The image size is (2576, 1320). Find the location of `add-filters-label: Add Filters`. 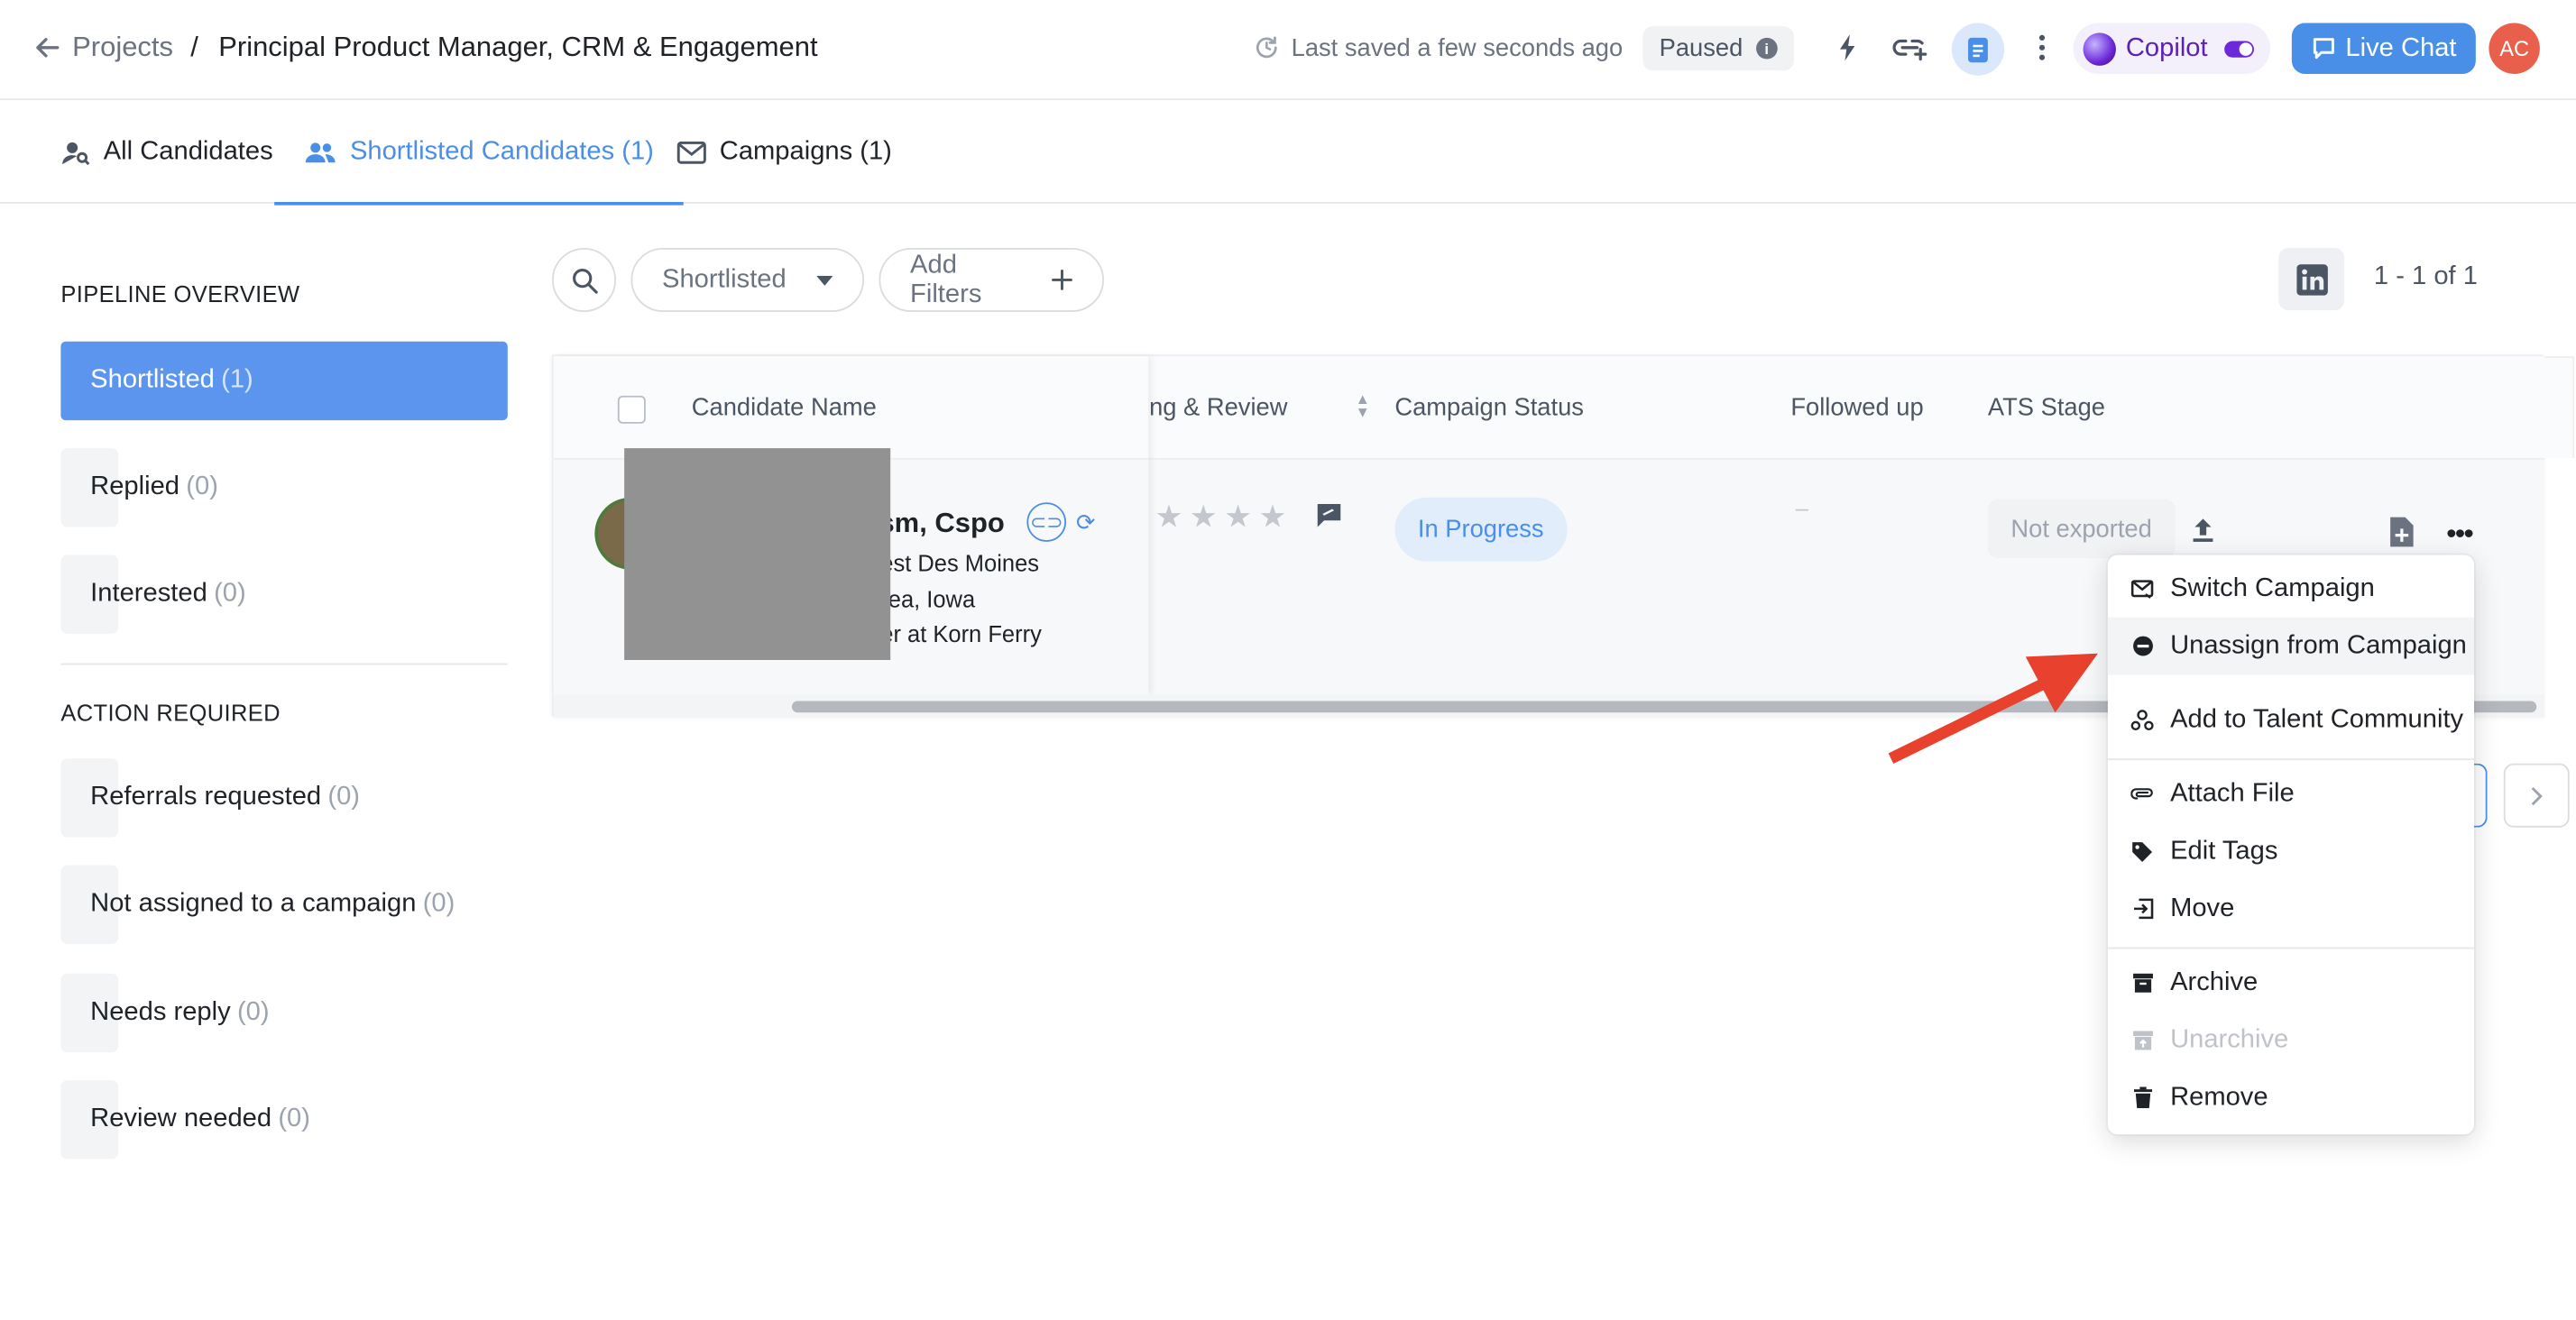

add-filters-label: Add Filters is located at coordinates (946, 279).